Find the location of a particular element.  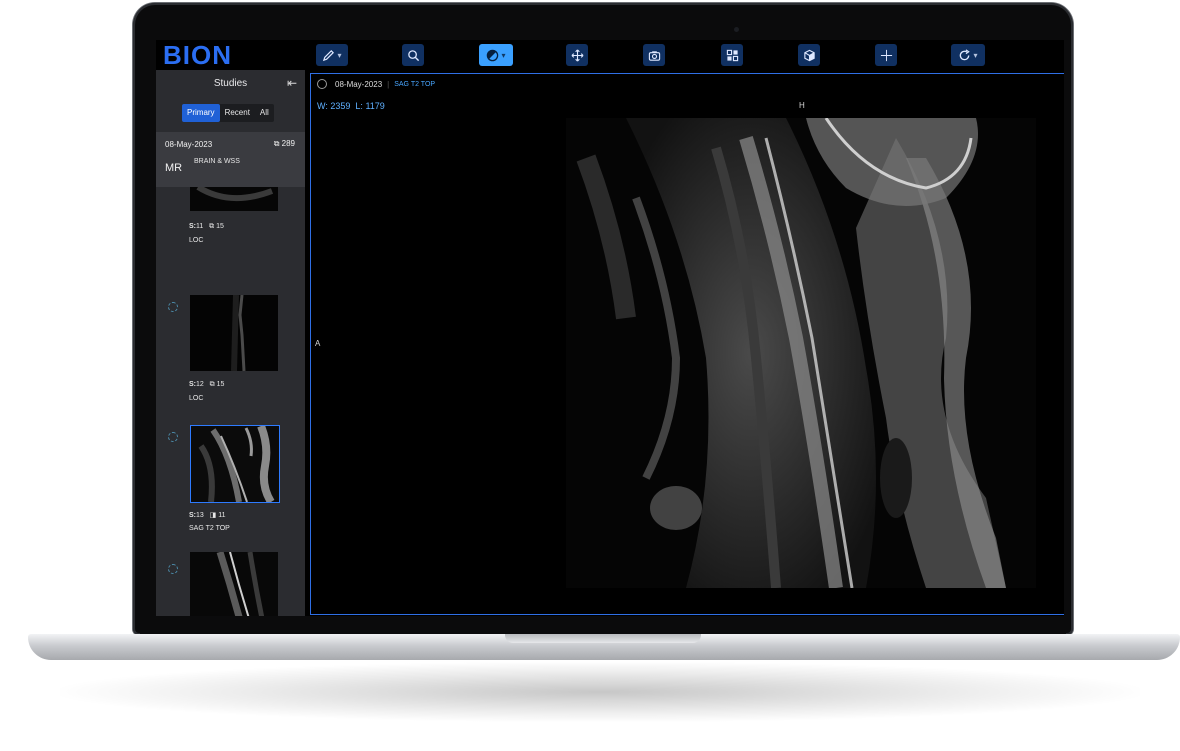

camera-icon is located at coordinates (654, 55).